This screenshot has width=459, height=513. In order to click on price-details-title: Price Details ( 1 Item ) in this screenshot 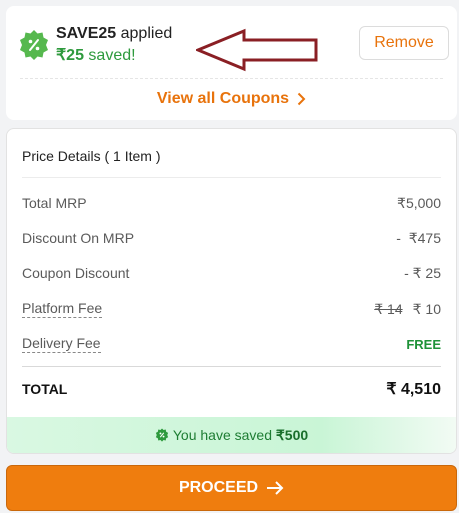, I will do `click(91, 156)`.